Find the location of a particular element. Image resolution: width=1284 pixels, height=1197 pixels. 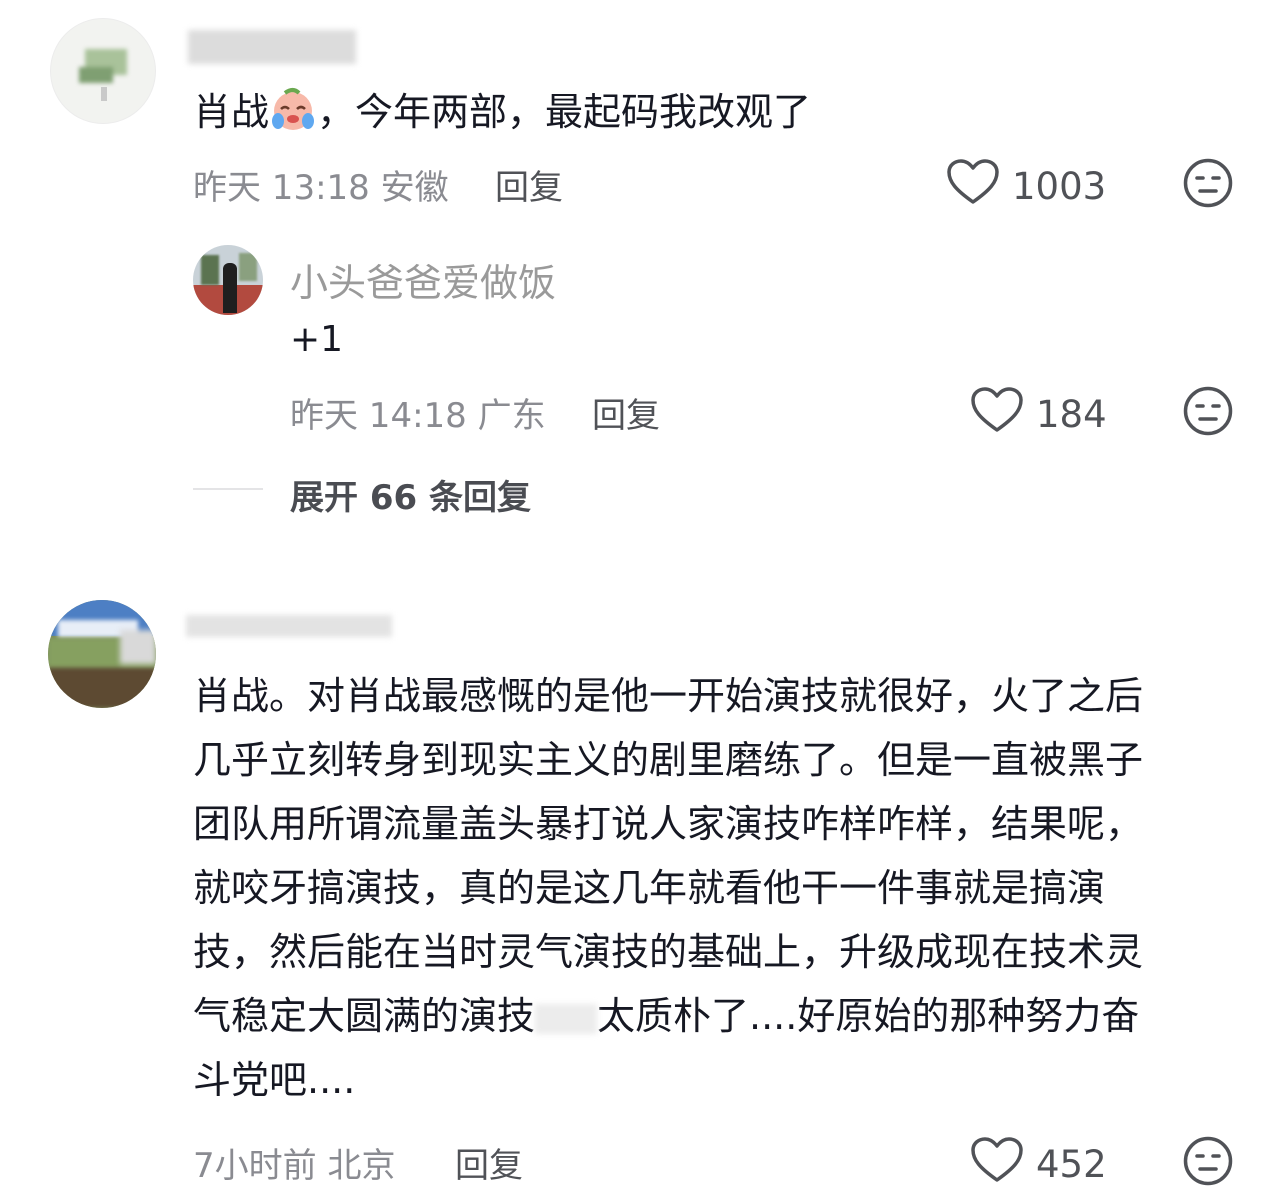

comment-line: 气稳定大圆满的演技 太质朴了....好原始的那种努力奋 is located at coordinates (723, 1016).